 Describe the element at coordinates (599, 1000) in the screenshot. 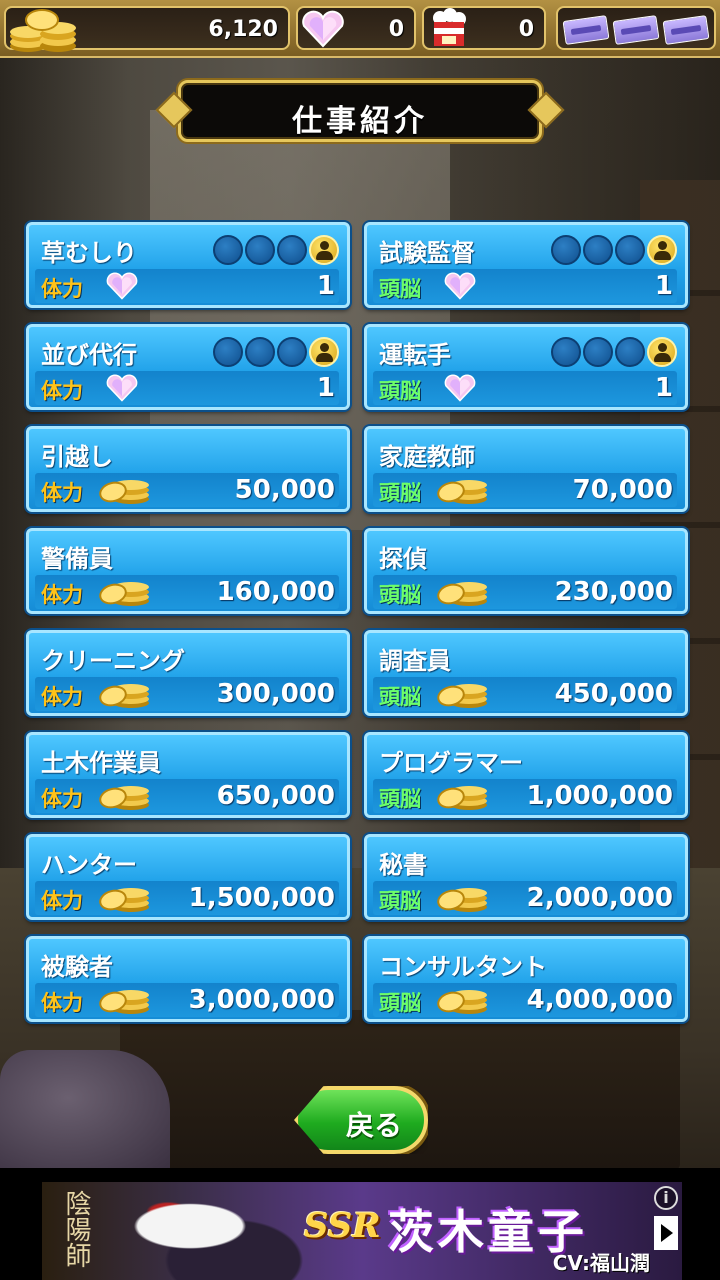

I see `job-cost: 4,000,000` at that location.